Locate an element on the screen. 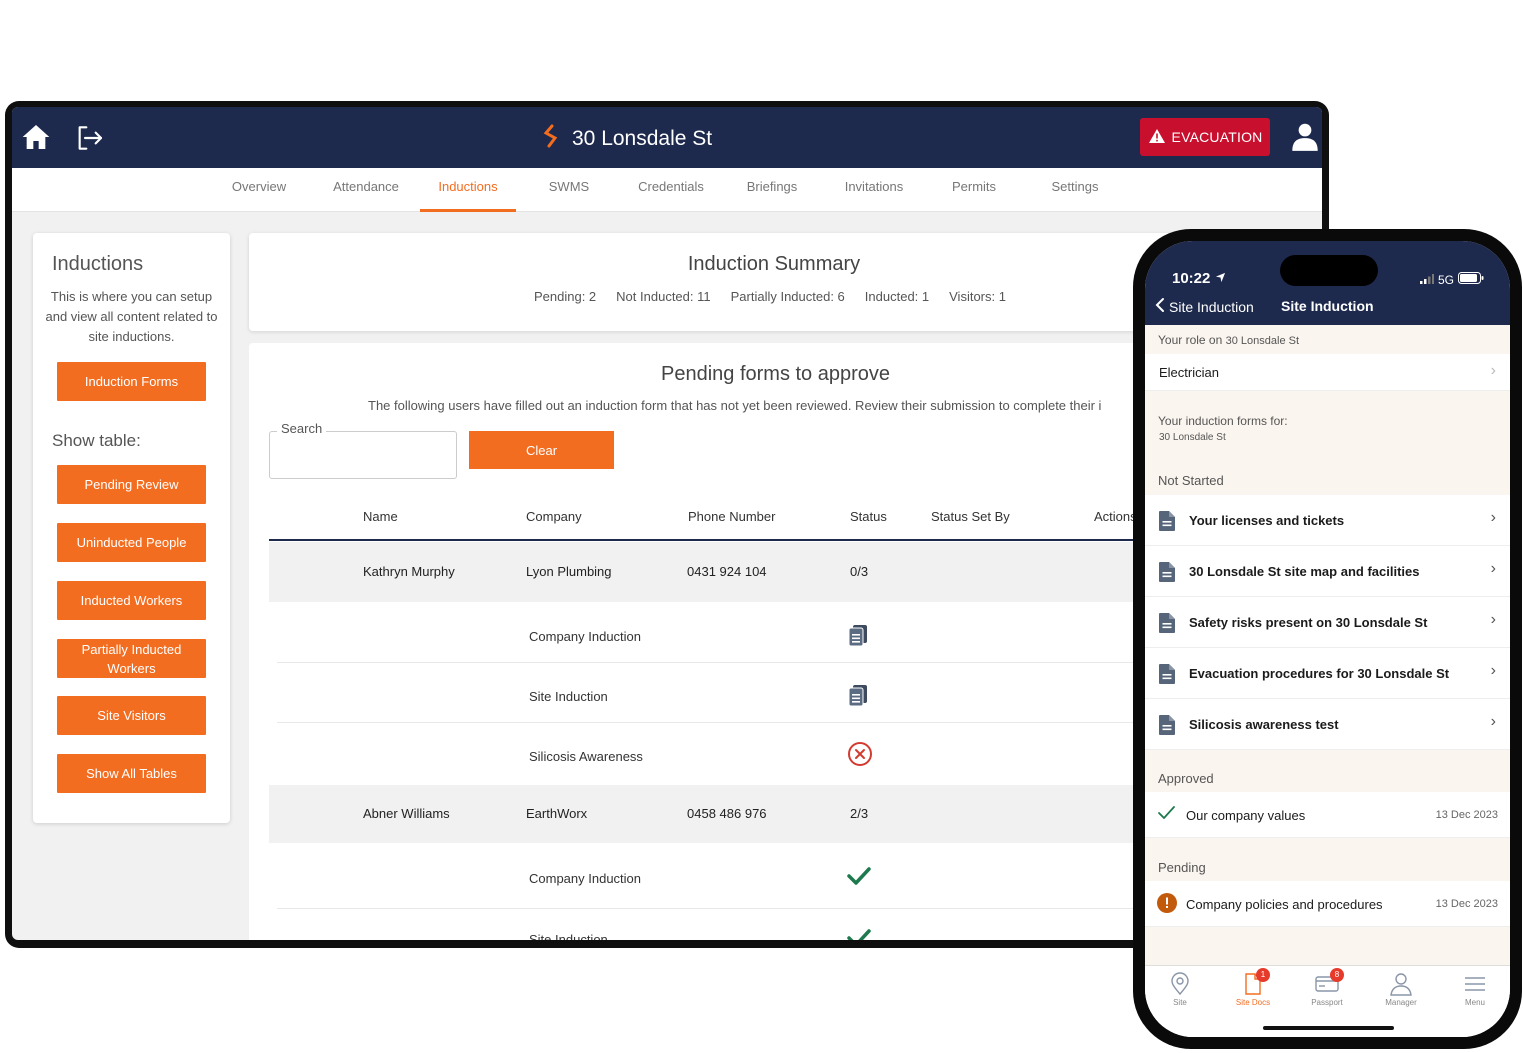 This screenshot has width=1523, height=1053. not-started-label: Not Started is located at coordinates (1191, 480).